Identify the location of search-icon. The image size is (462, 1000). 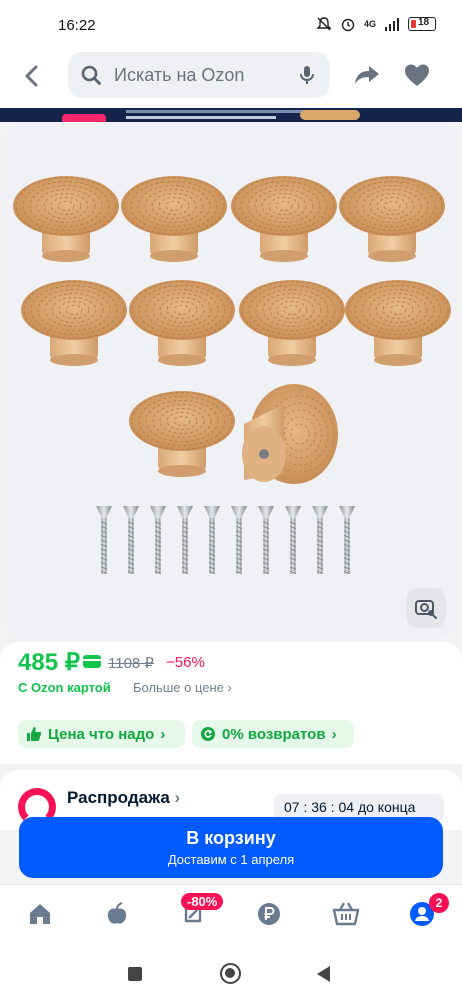
(91, 75).